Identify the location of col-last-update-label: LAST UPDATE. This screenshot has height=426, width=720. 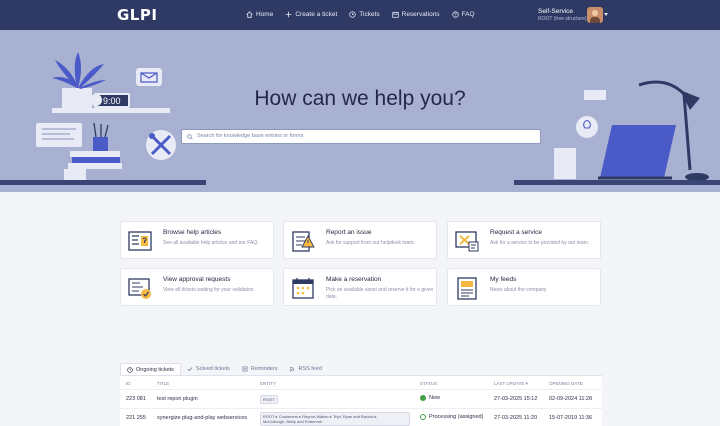
(509, 383).